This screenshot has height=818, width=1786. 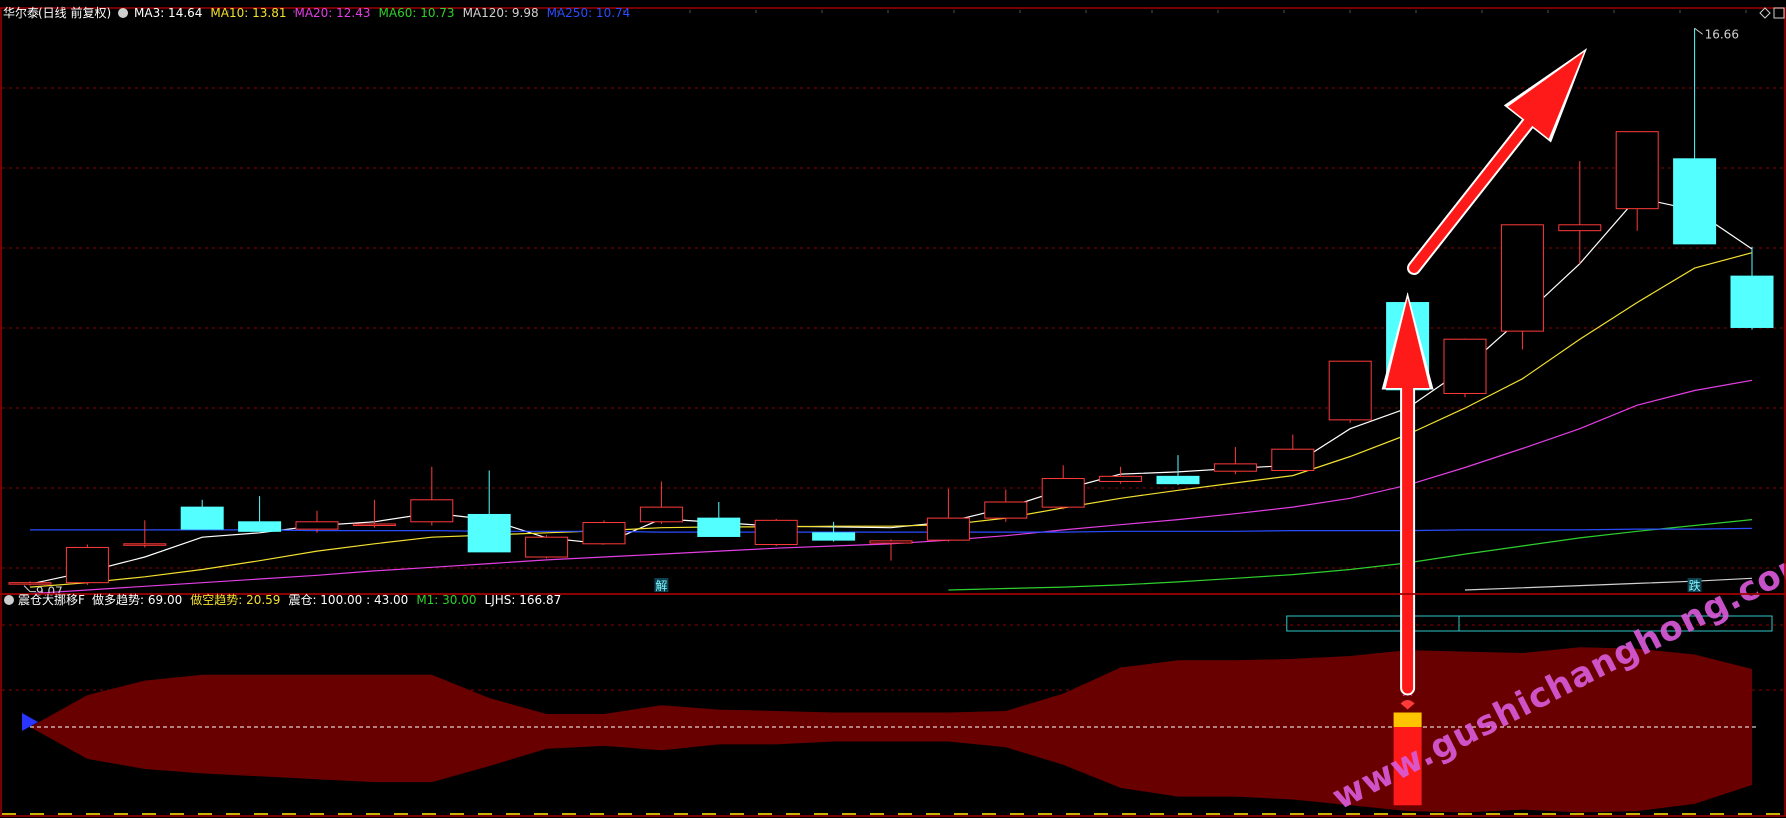 What do you see at coordinates (661, 586) in the screenshot?
I see `event-mark: 解` at bounding box center [661, 586].